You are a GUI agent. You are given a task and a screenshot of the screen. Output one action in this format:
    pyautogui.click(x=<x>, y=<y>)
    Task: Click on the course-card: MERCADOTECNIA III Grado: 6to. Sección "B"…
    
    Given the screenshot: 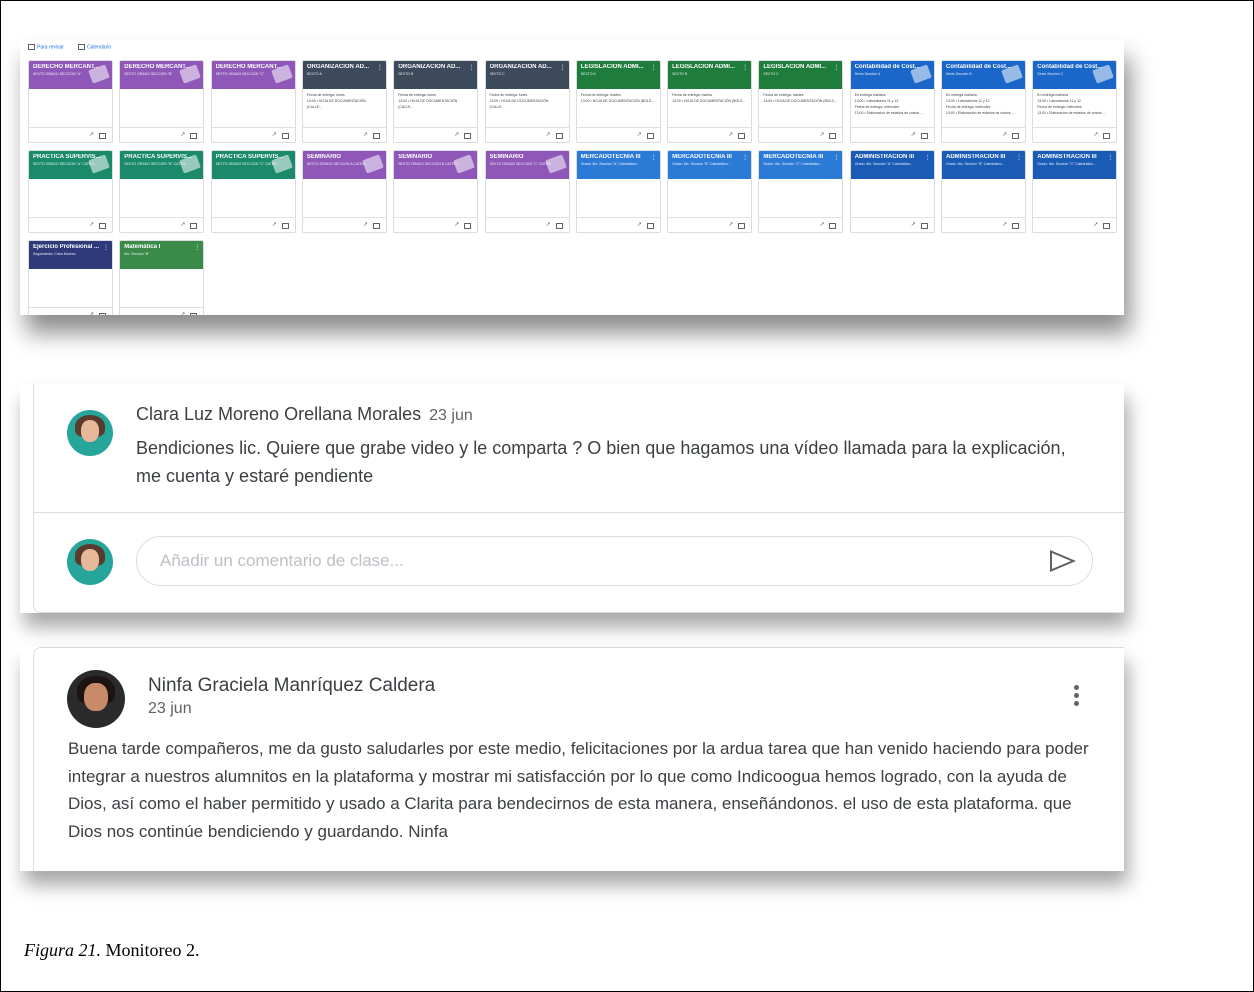 What is the action you would take?
    pyautogui.click(x=710, y=191)
    